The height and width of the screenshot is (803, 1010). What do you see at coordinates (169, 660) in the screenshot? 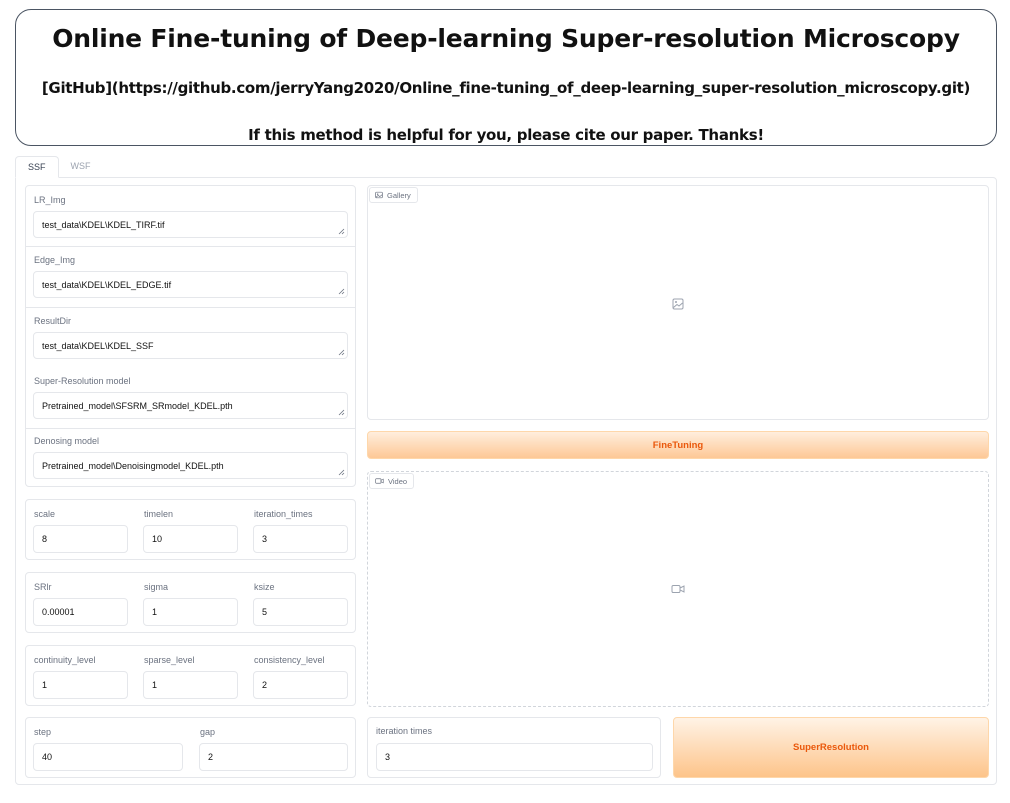
I see `sparse-level-label: sparse_level` at bounding box center [169, 660].